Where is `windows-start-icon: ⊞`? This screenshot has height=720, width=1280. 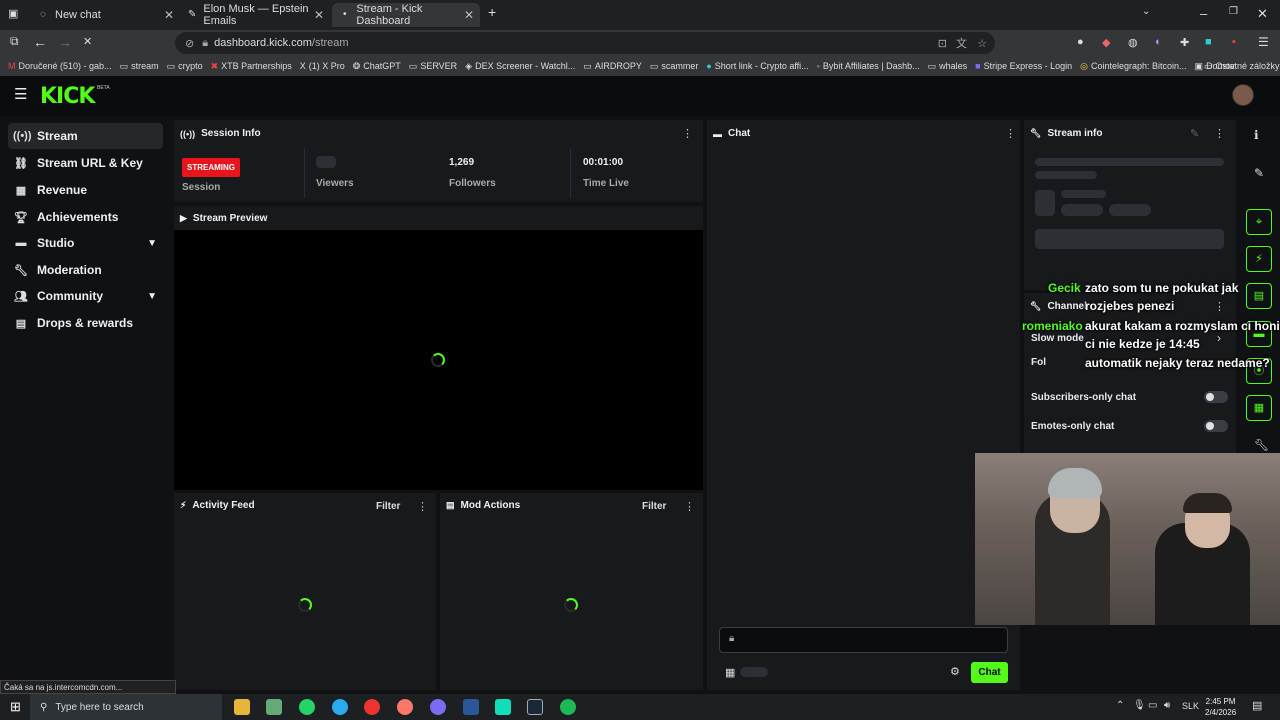 windows-start-icon: ⊞ is located at coordinates (15, 707).